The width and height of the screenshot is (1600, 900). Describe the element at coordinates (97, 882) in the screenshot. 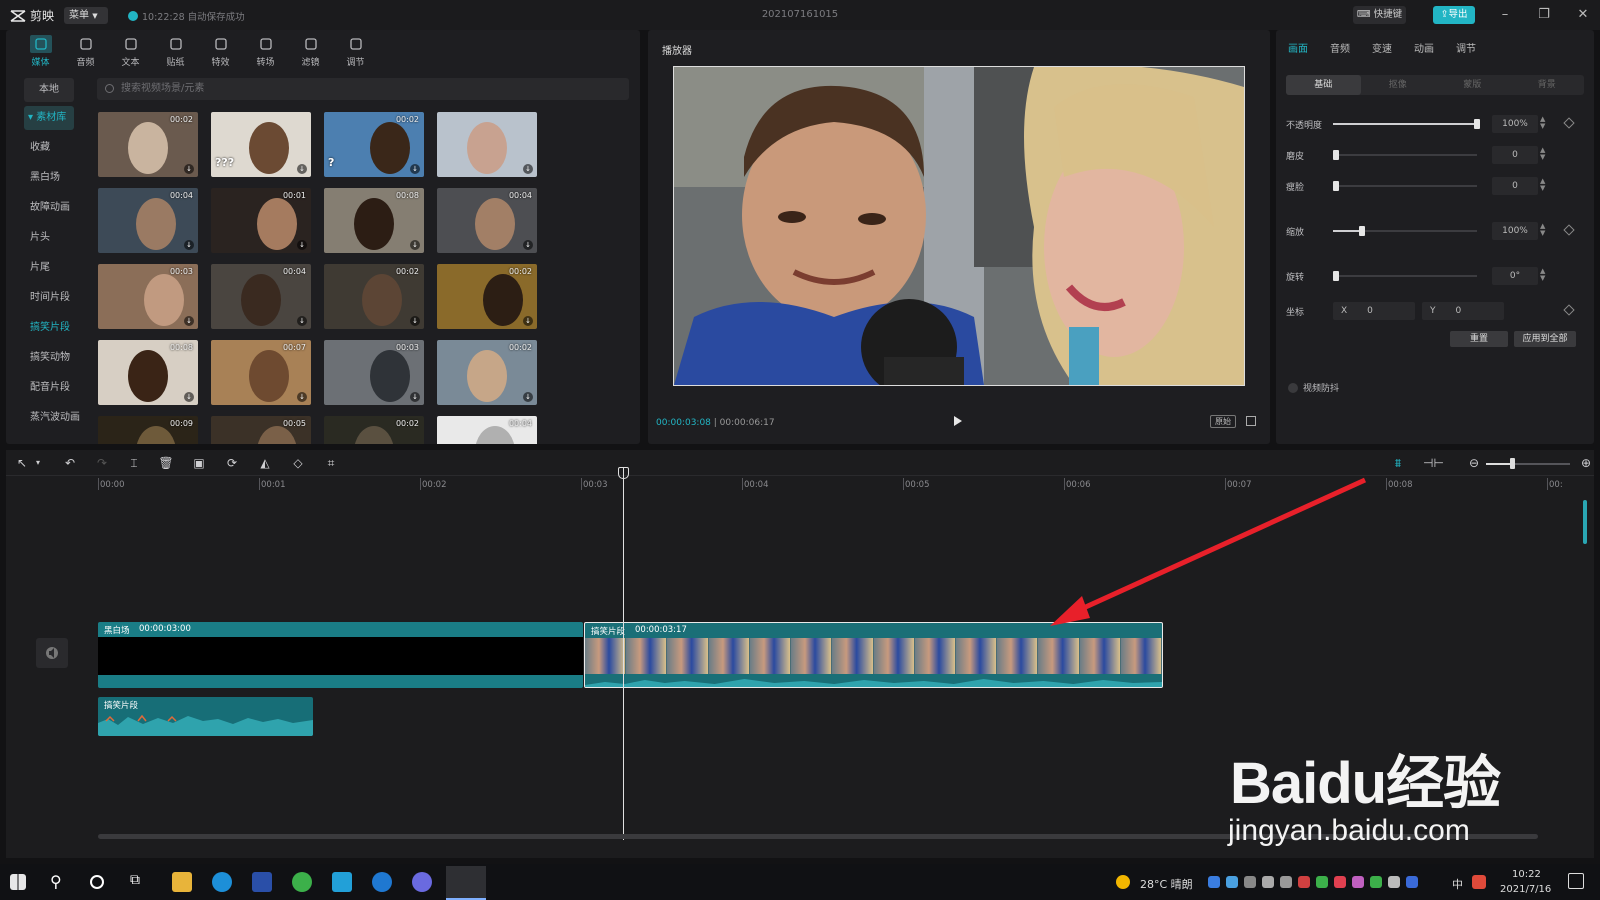

I see `cortana-icon` at that location.